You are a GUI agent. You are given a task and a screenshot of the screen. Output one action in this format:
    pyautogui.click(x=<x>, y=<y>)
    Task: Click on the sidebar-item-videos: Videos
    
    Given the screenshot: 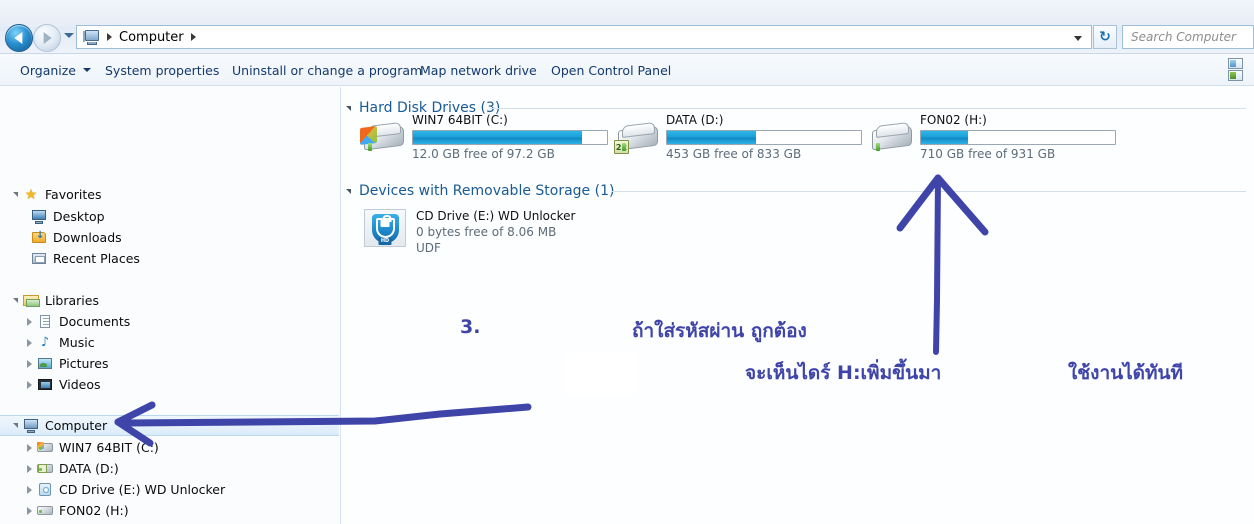 What is the action you would take?
    pyautogui.click(x=170, y=384)
    